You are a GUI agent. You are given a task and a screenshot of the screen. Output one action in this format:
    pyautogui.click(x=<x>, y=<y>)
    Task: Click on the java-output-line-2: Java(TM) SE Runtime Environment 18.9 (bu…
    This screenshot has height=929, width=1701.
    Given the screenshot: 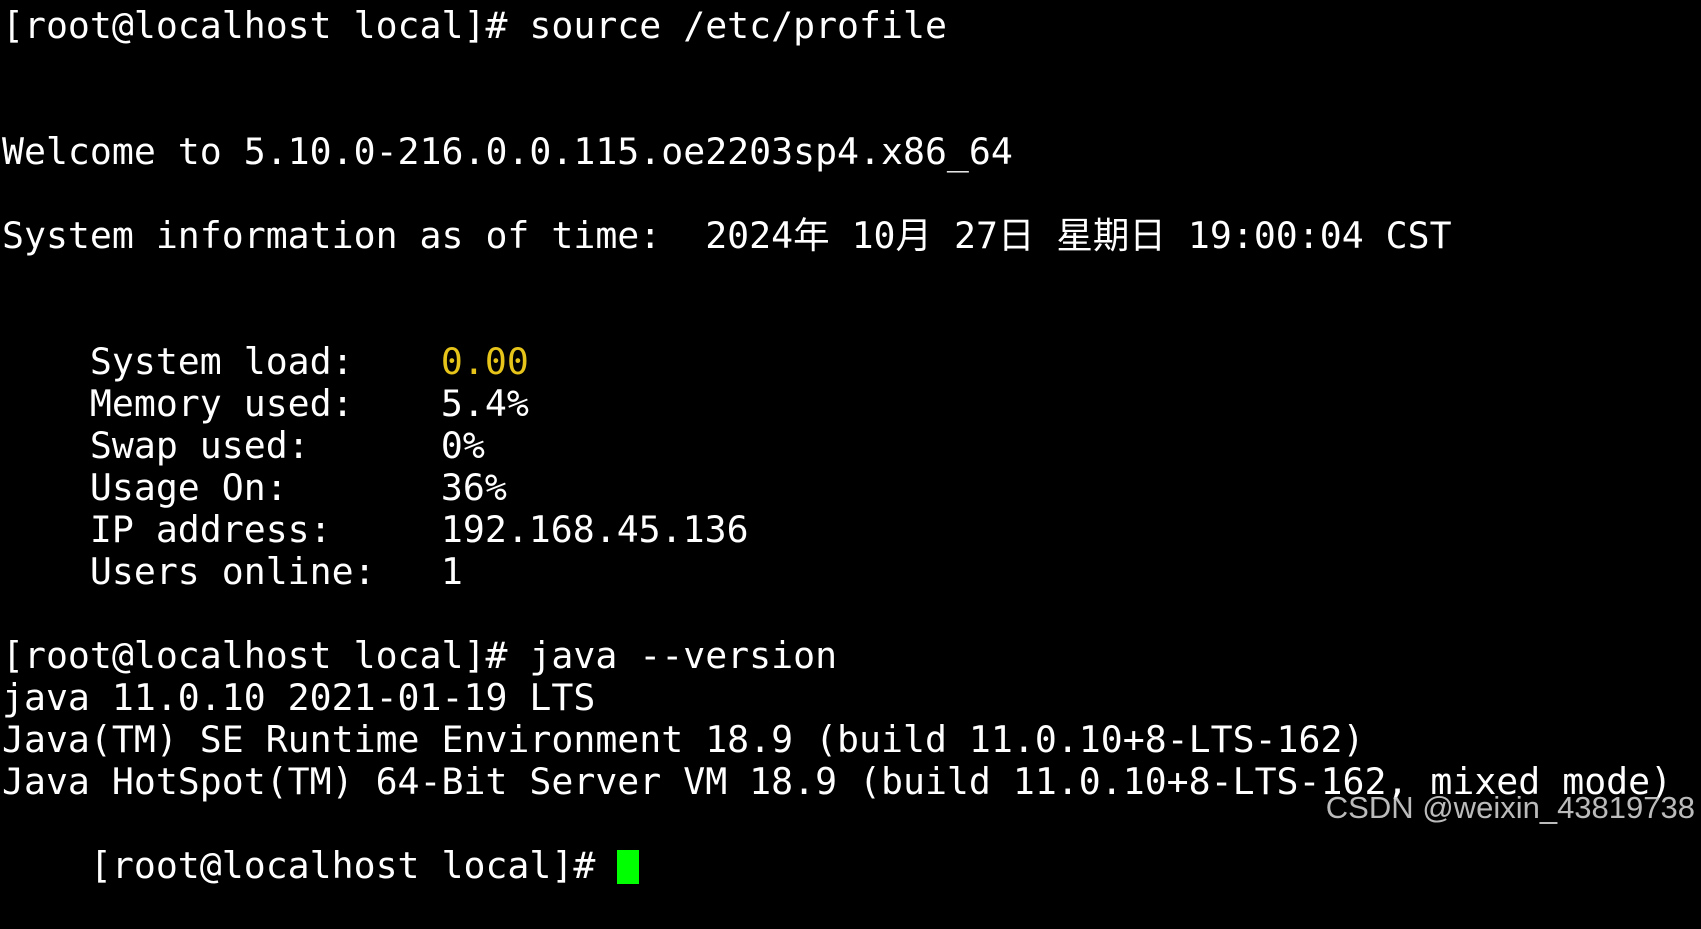 What is the action you would take?
    pyautogui.click(x=683, y=739)
    